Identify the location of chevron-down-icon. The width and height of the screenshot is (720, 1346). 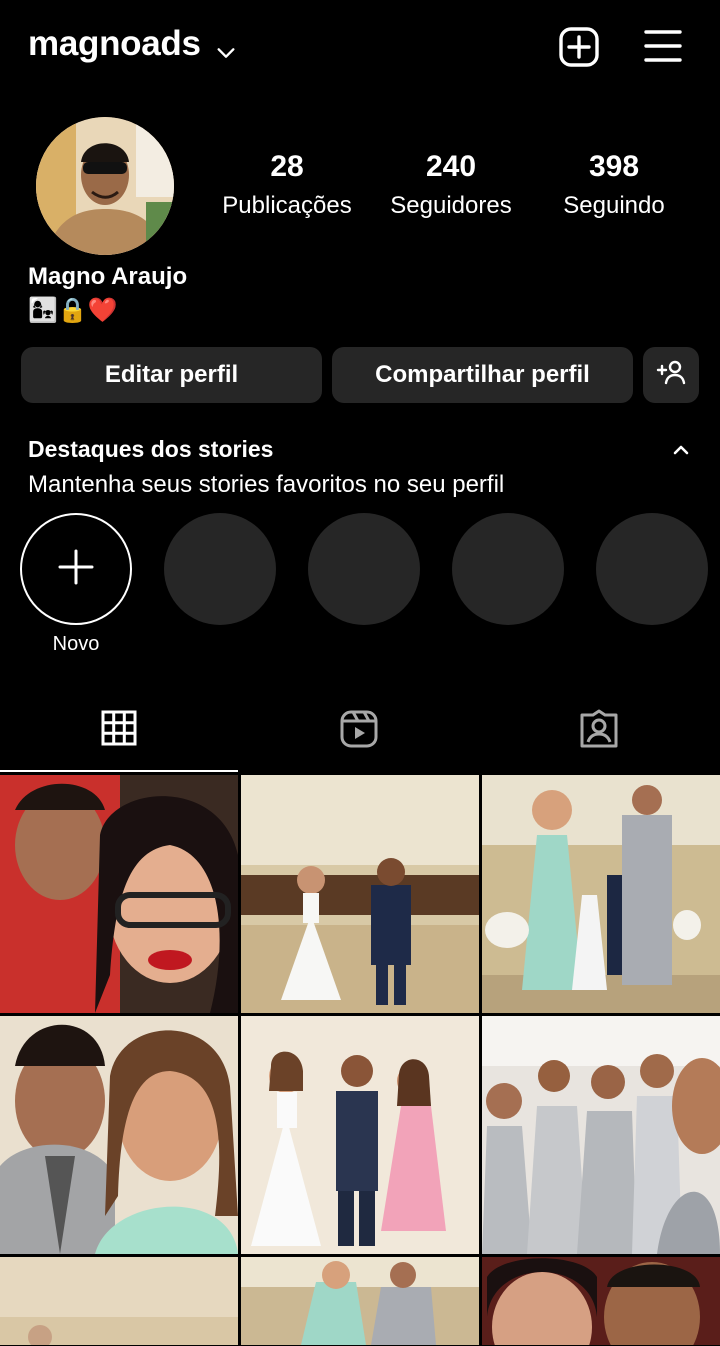
(226, 45).